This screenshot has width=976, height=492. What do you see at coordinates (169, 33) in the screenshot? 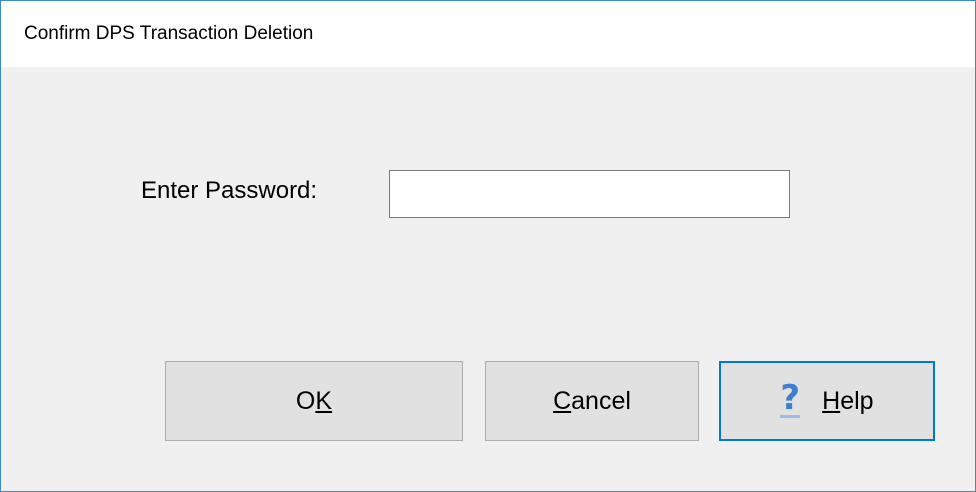
I see `dialog-title: Confirm DPS Transaction Deletion` at bounding box center [169, 33].